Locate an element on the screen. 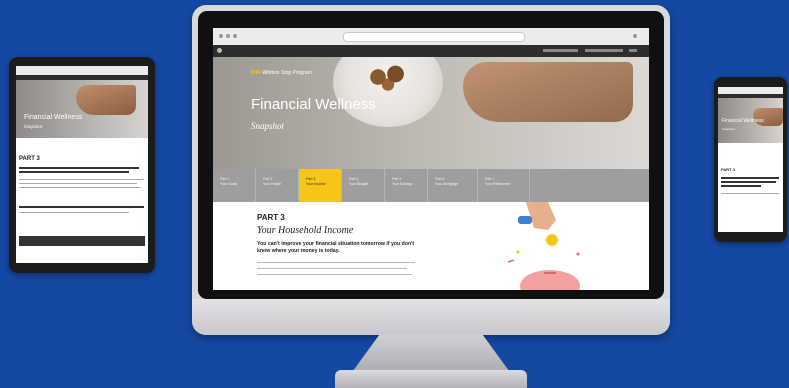  section-title: Your Household Income is located at coordinates (305, 230).